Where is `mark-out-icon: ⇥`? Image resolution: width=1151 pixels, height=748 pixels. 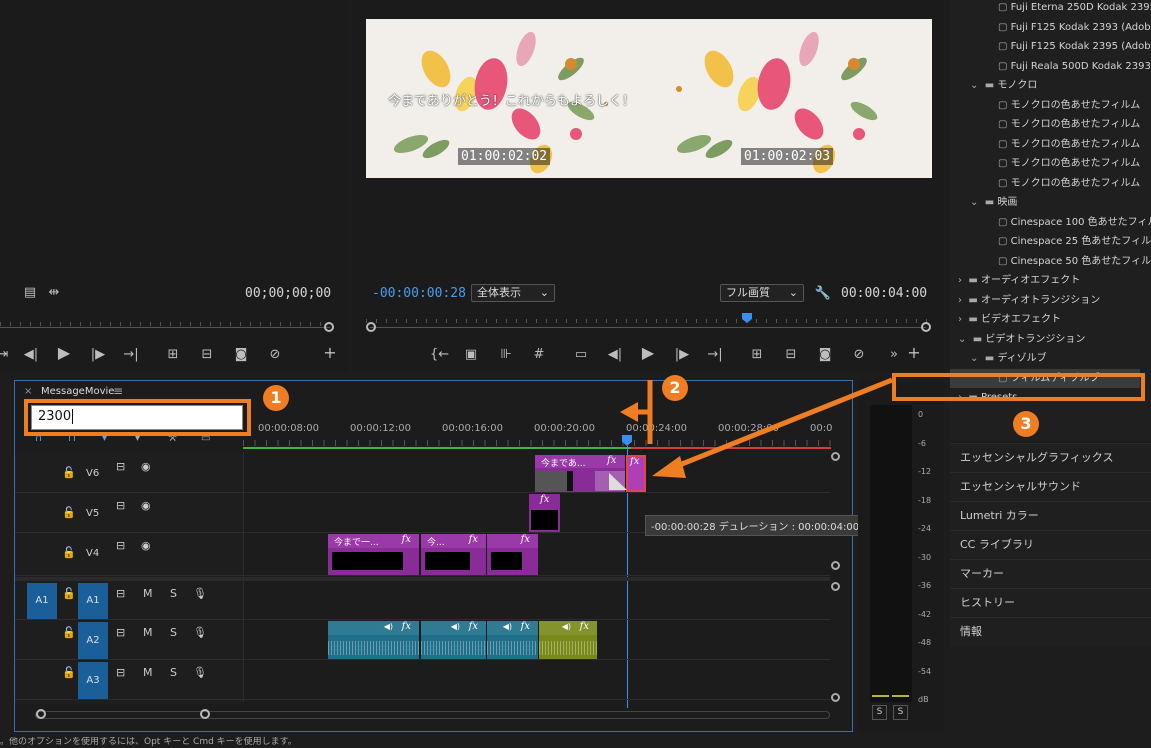 mark-out-icon: ⇥ is located at coordinates (6, 355).